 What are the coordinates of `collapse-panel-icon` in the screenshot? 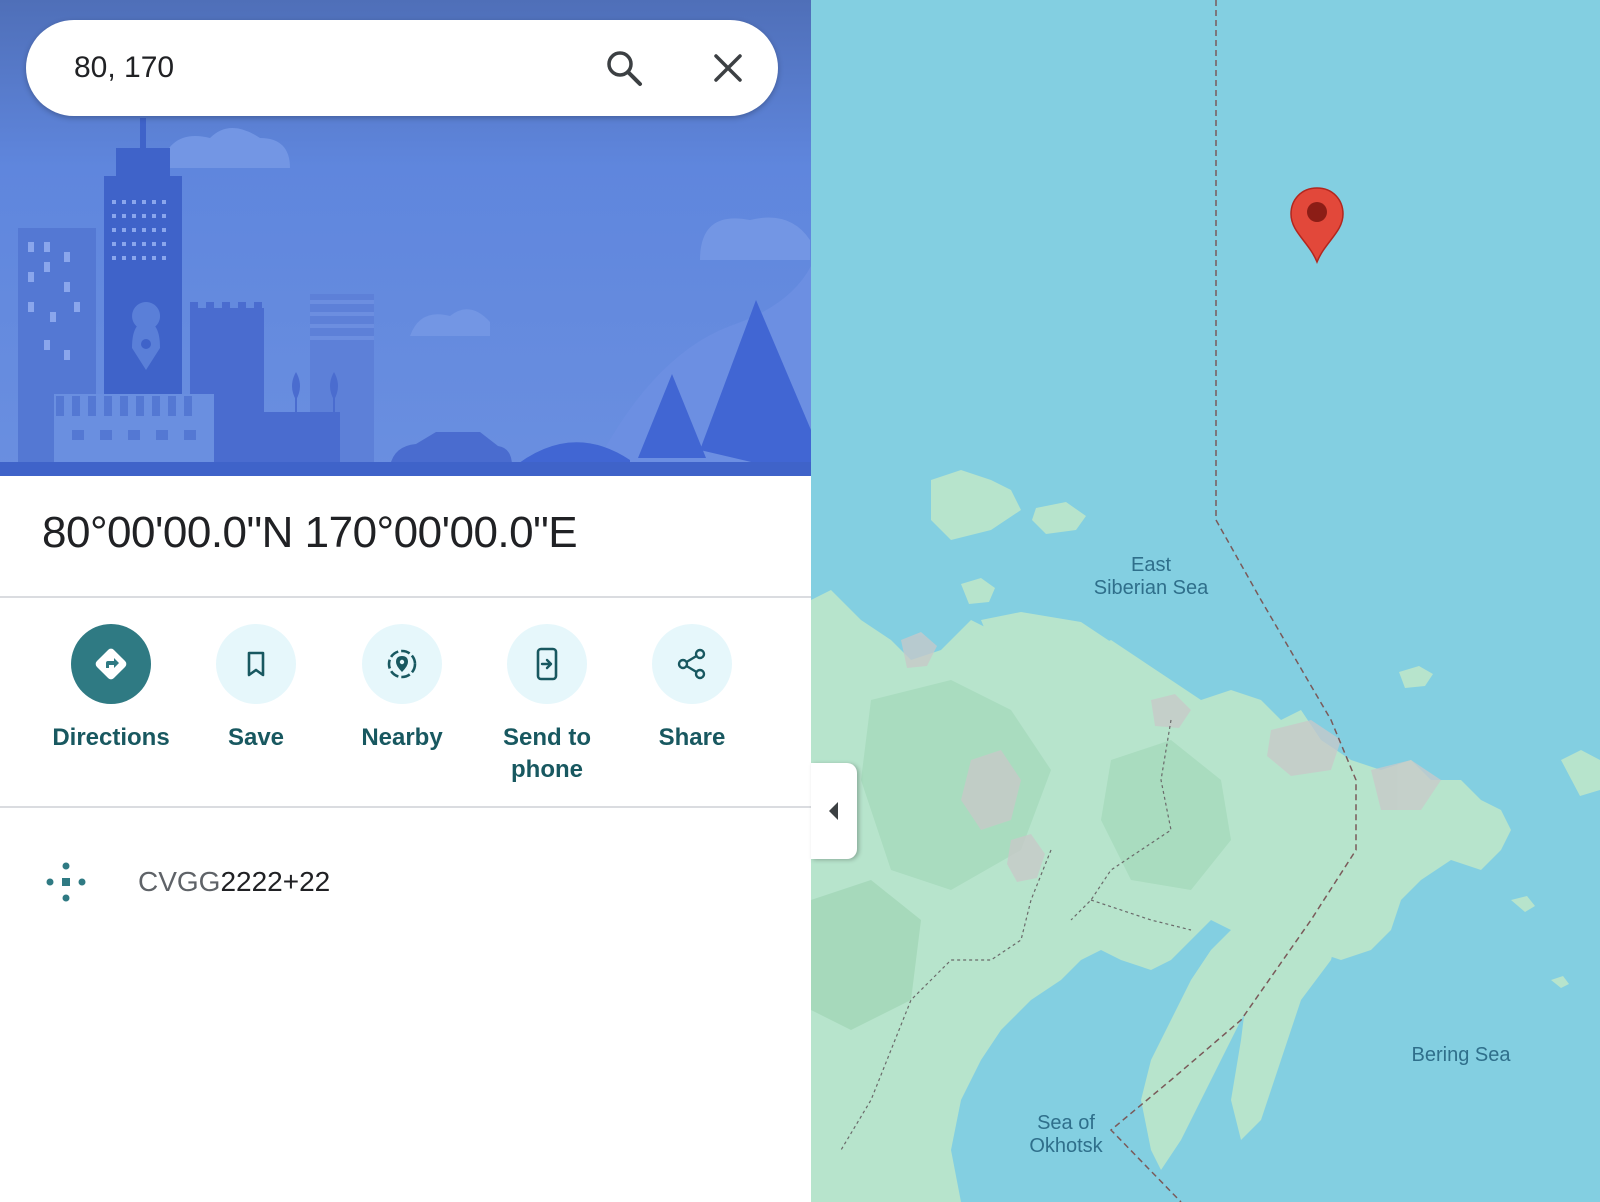 It's located at (833, 811).